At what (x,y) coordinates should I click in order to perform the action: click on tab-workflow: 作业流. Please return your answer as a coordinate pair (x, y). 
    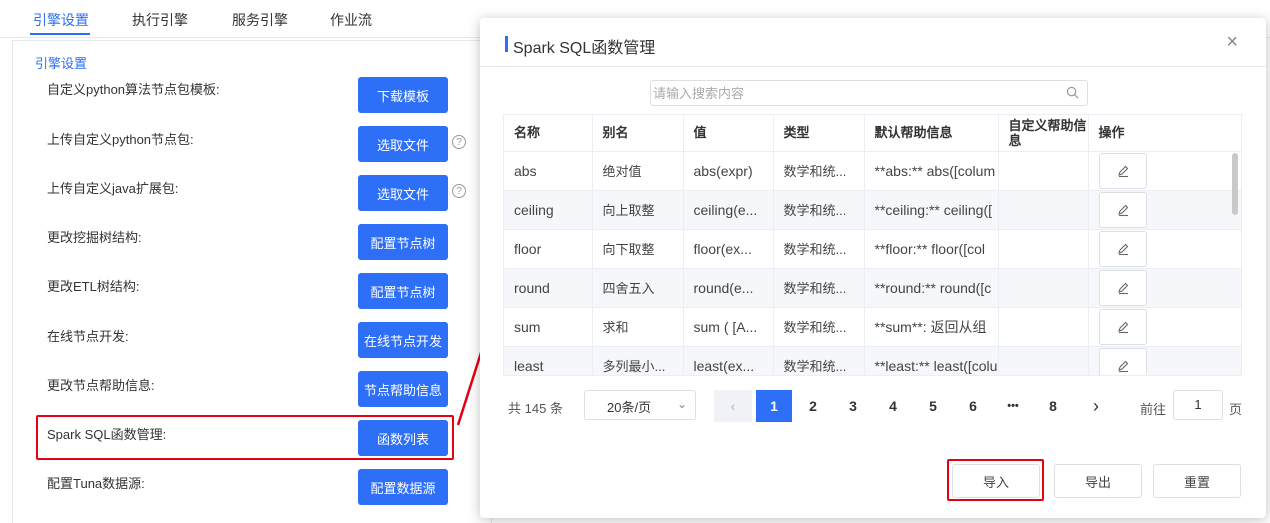
    Looking at the image, I should click on (351, 20).